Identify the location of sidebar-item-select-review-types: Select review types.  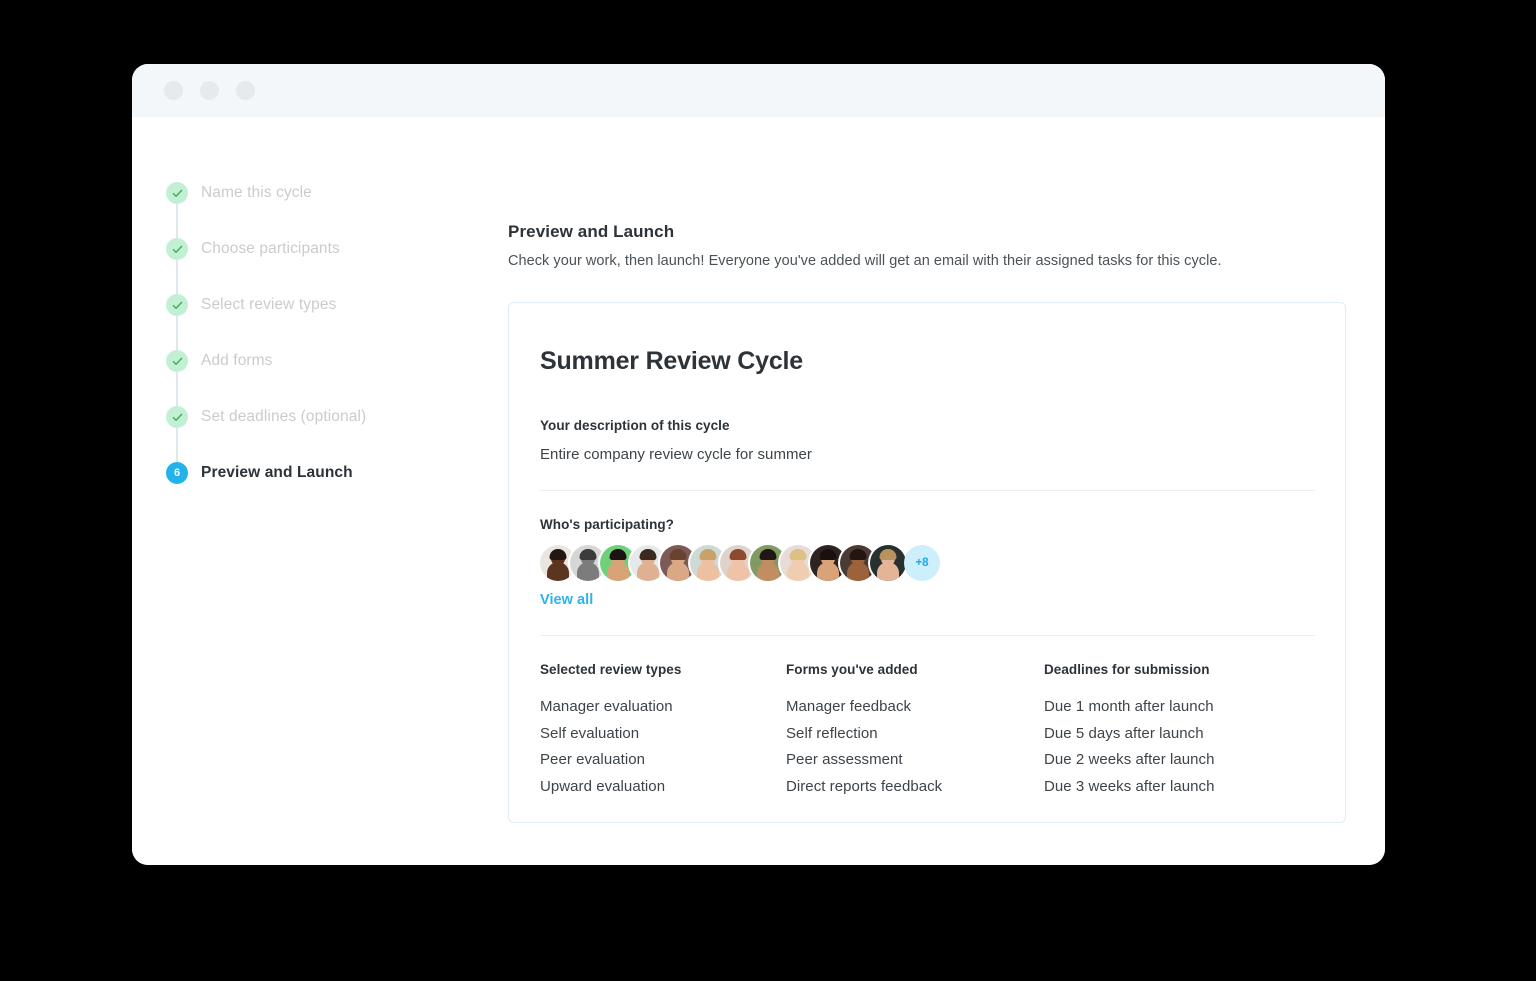
(331, 305).